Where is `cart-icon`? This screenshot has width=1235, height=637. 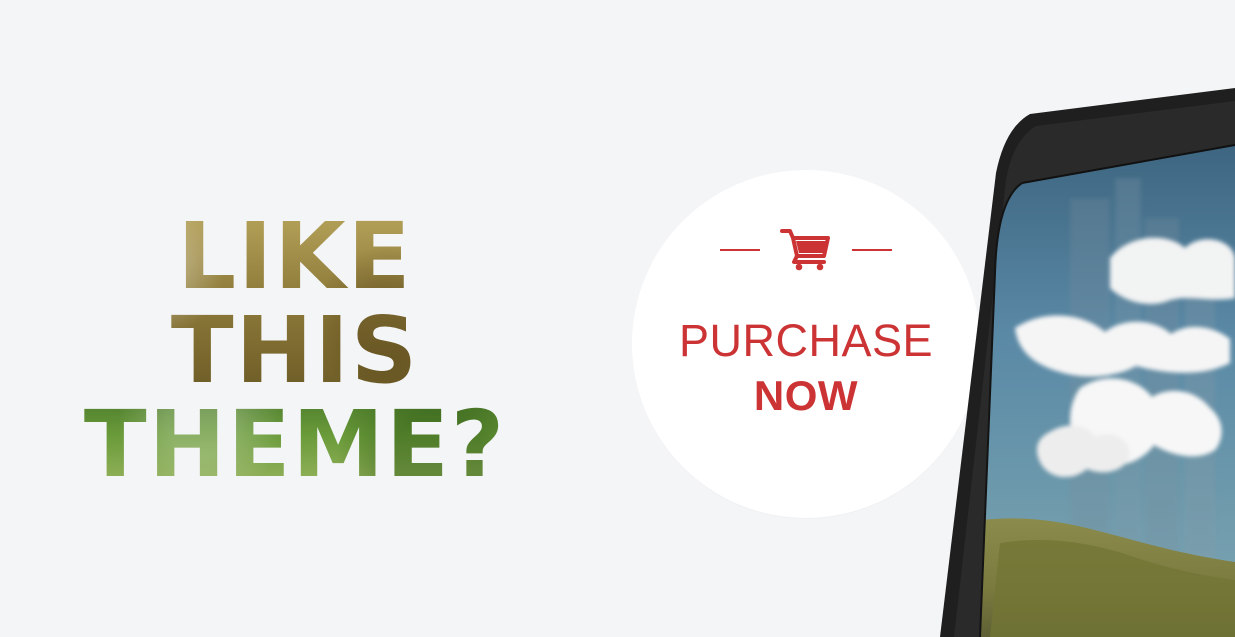 cart-icon is located at coordinates (805, 250).